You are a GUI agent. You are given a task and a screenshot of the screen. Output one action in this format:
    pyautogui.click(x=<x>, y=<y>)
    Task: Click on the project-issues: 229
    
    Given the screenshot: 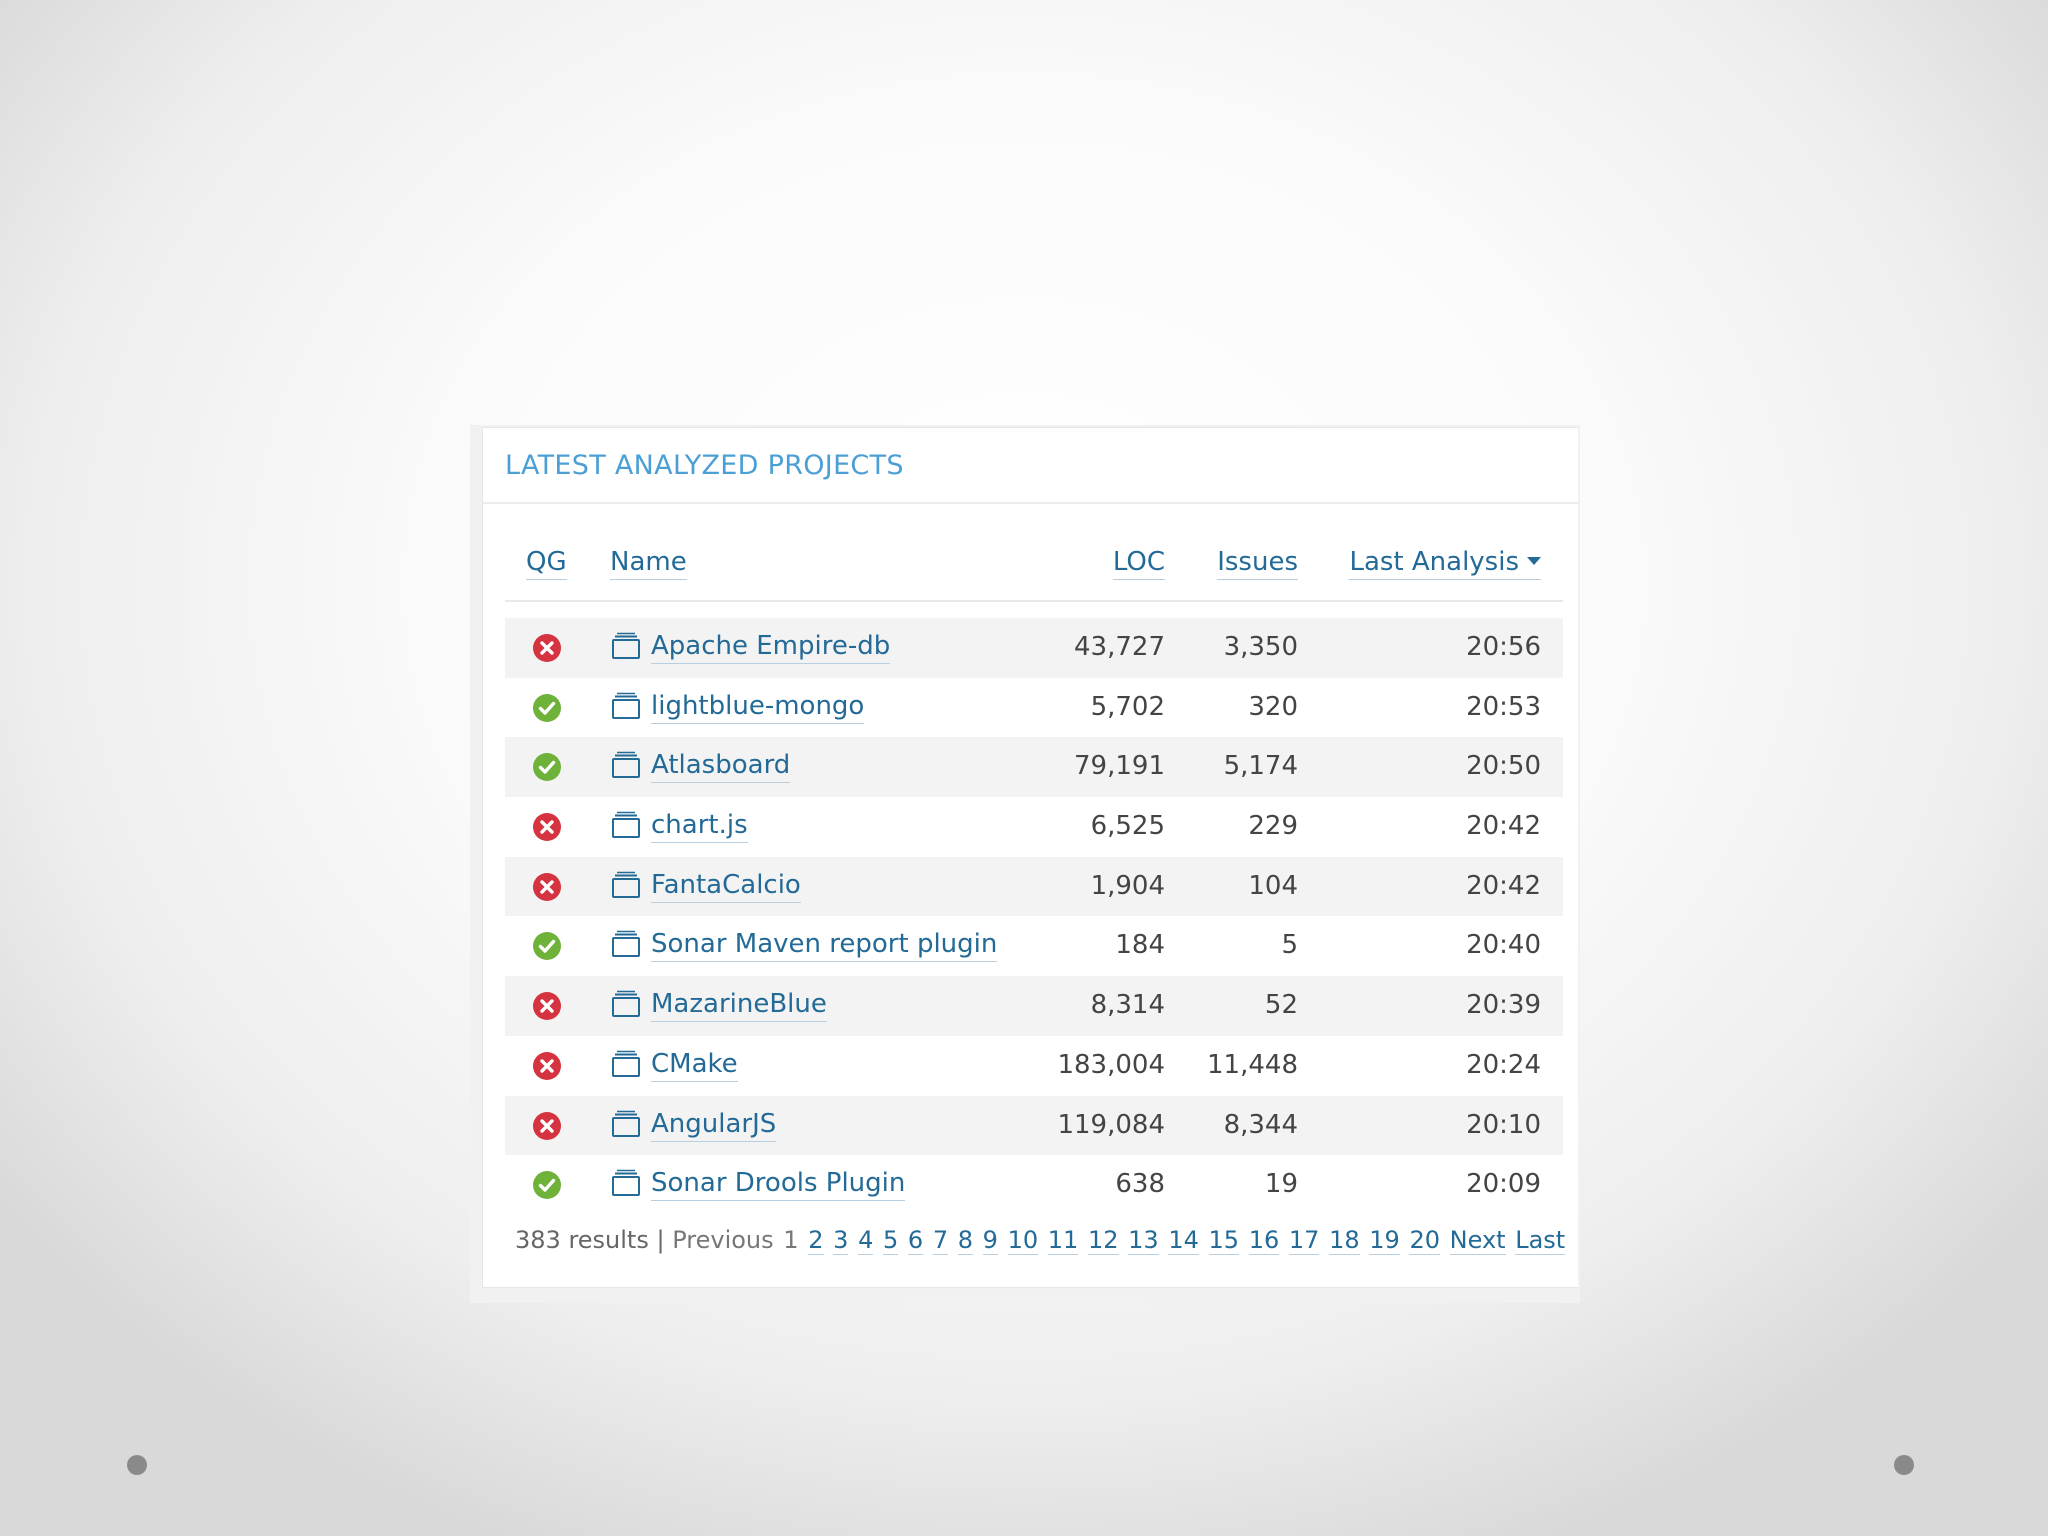 What is the action you would take?
    pyautogui.click(x=1273, y=826)
    